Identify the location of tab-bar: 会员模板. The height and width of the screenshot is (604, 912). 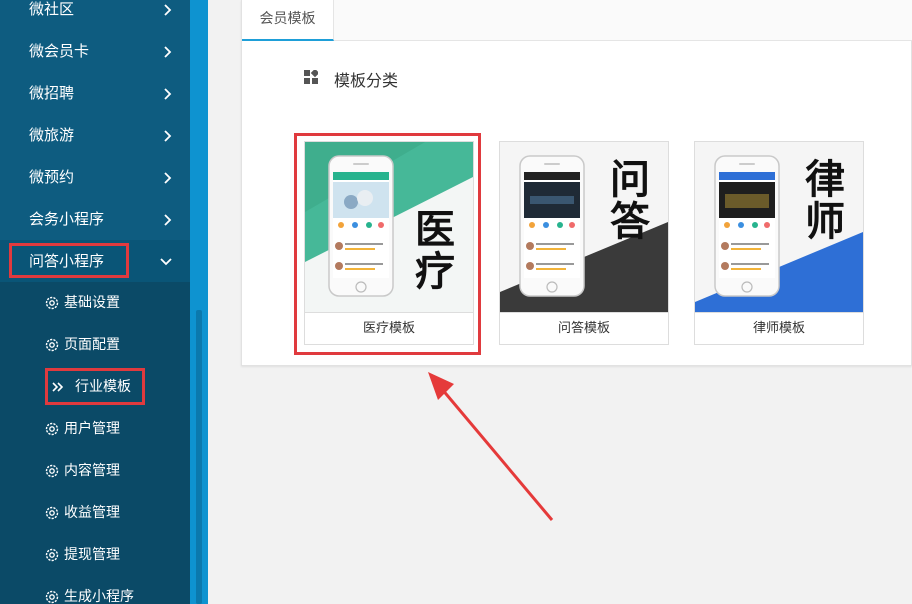
(577, 20).